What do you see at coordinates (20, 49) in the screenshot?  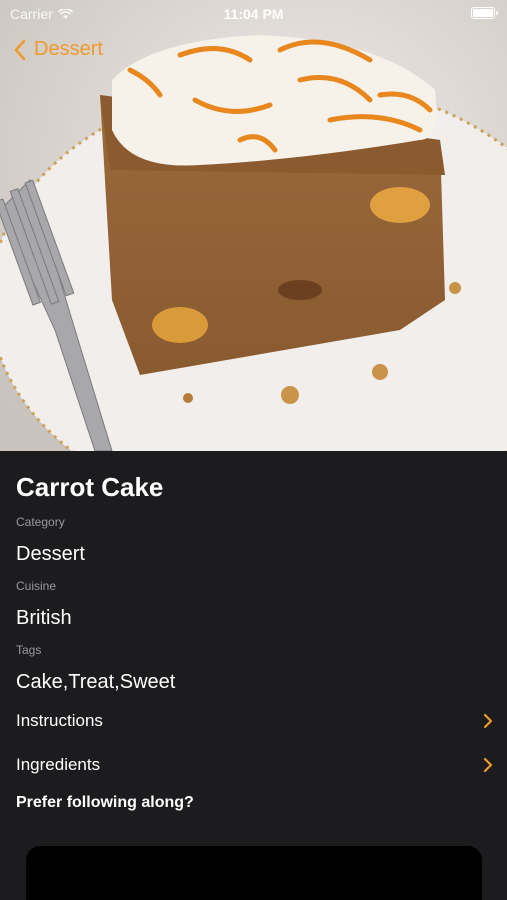 I see `chevron-left-icon` at bounding box center [20, 49].